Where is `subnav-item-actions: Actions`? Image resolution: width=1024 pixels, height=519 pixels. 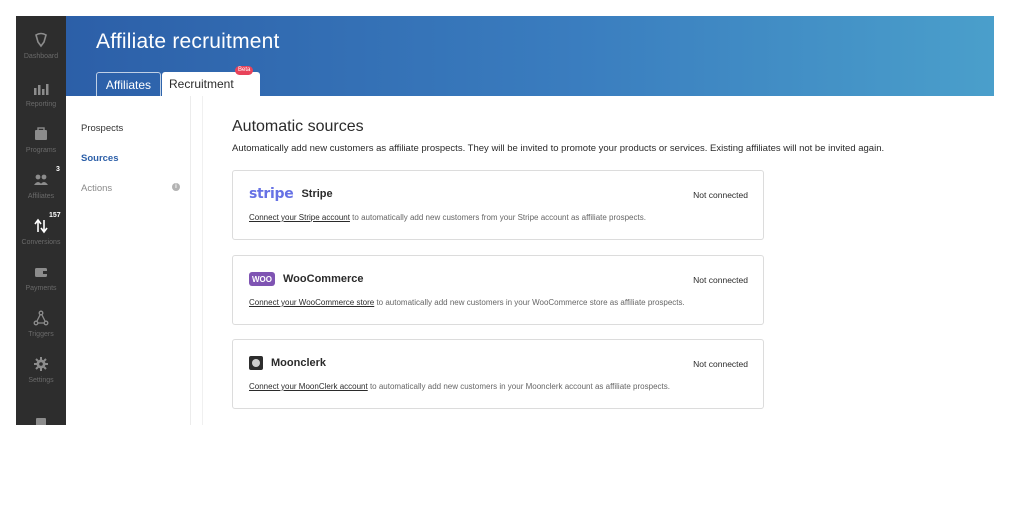 subnav-item-actions: Actions is located at coordinates (96, 188).